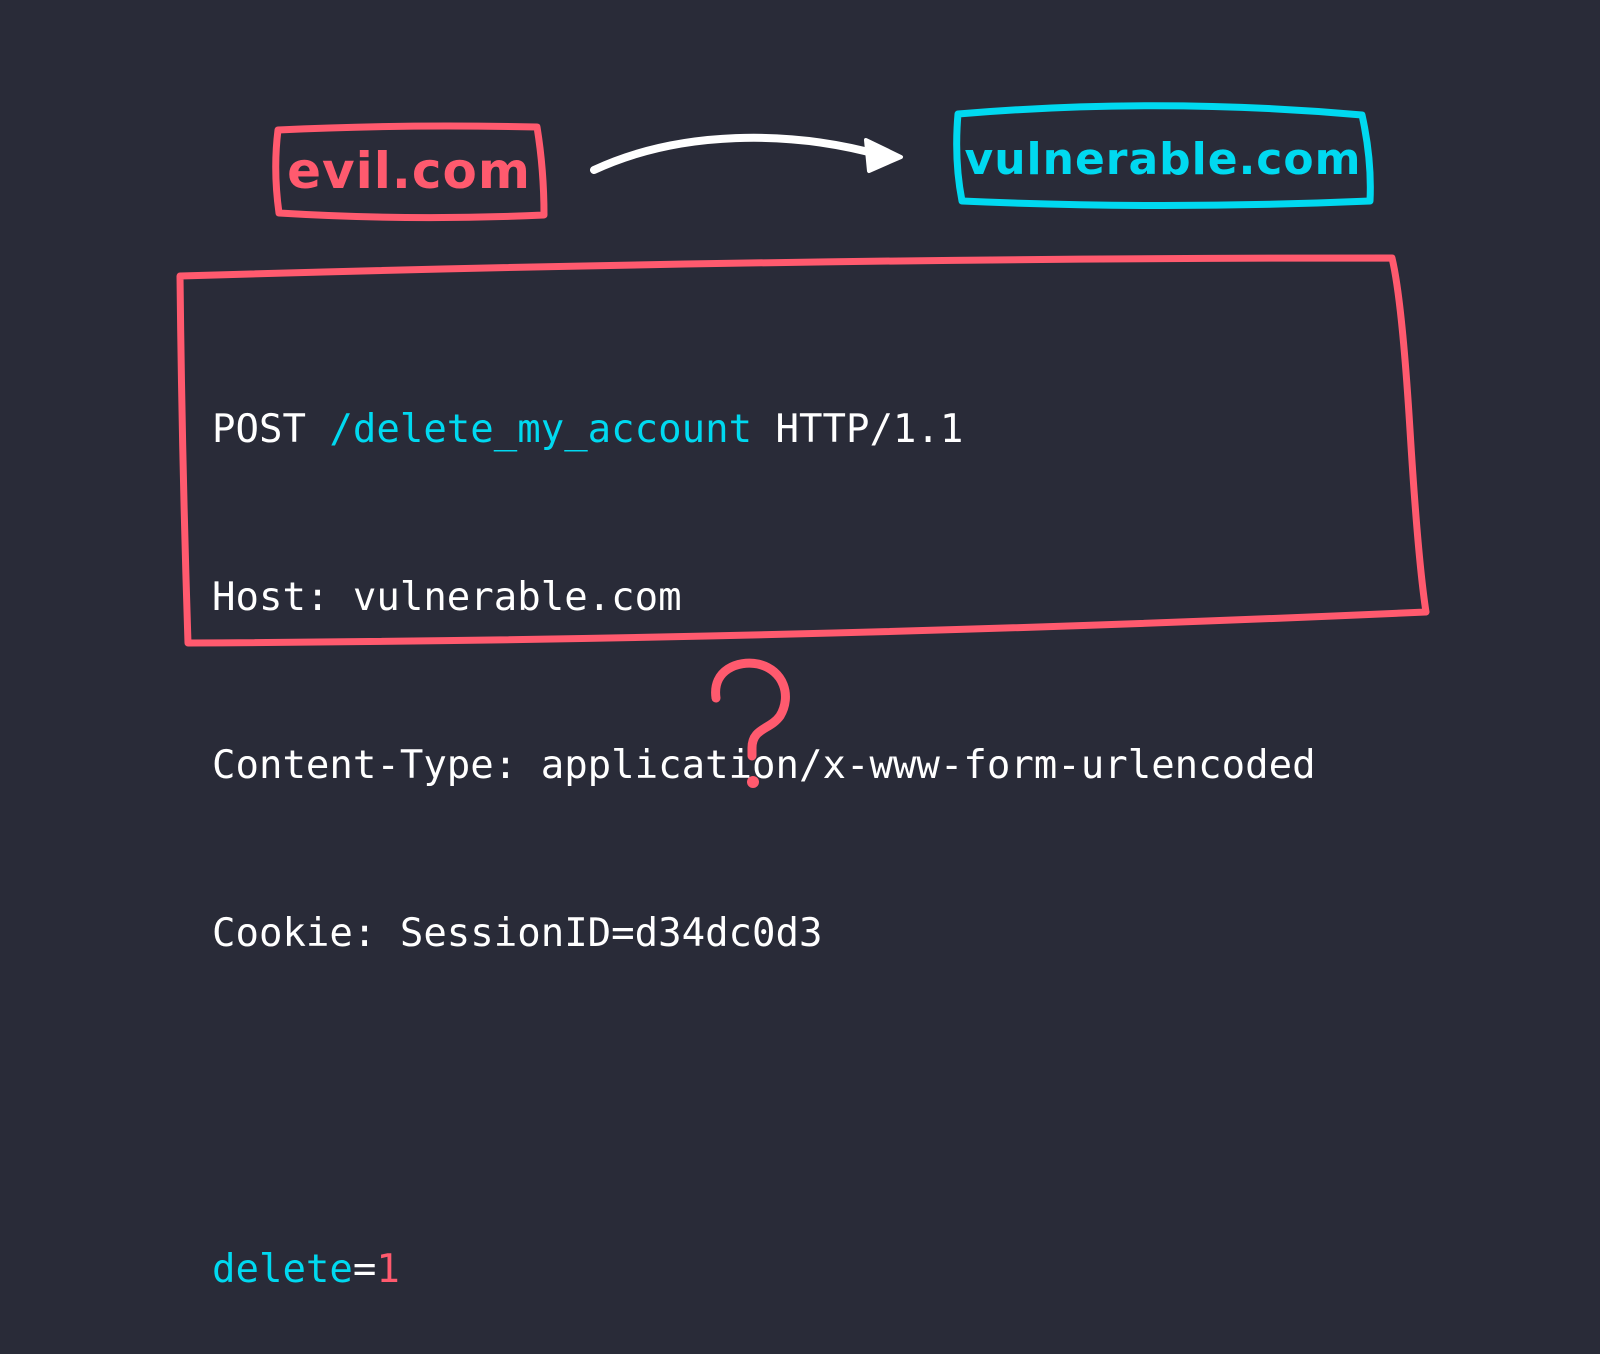  I want to click on vulnerable-label: vulnerable.com, so click(1163, 159).